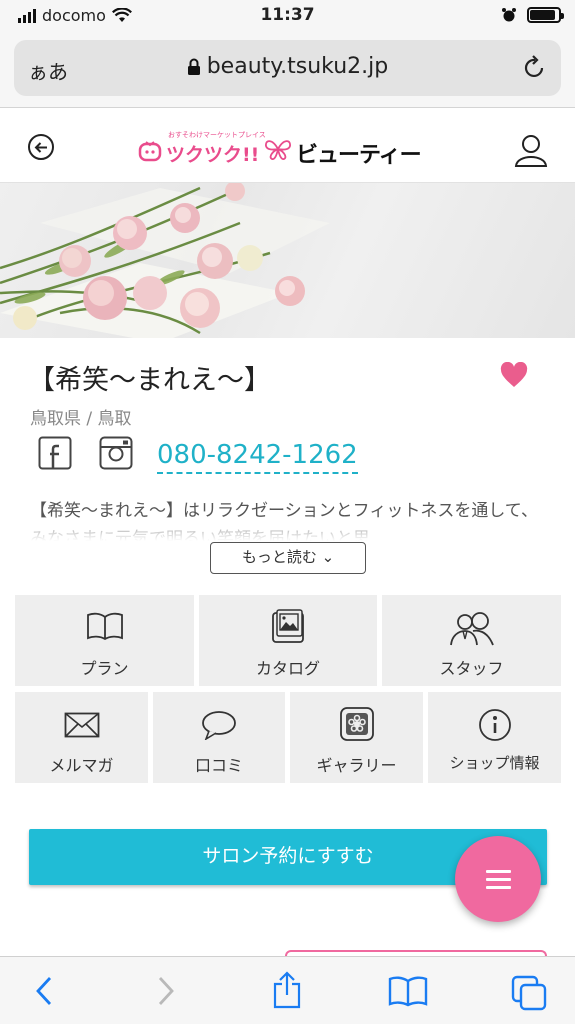 The width and height of the screenshot is (575, 1024). I want to click on menu-tile-catalog: カタログ, so click(288, 640).